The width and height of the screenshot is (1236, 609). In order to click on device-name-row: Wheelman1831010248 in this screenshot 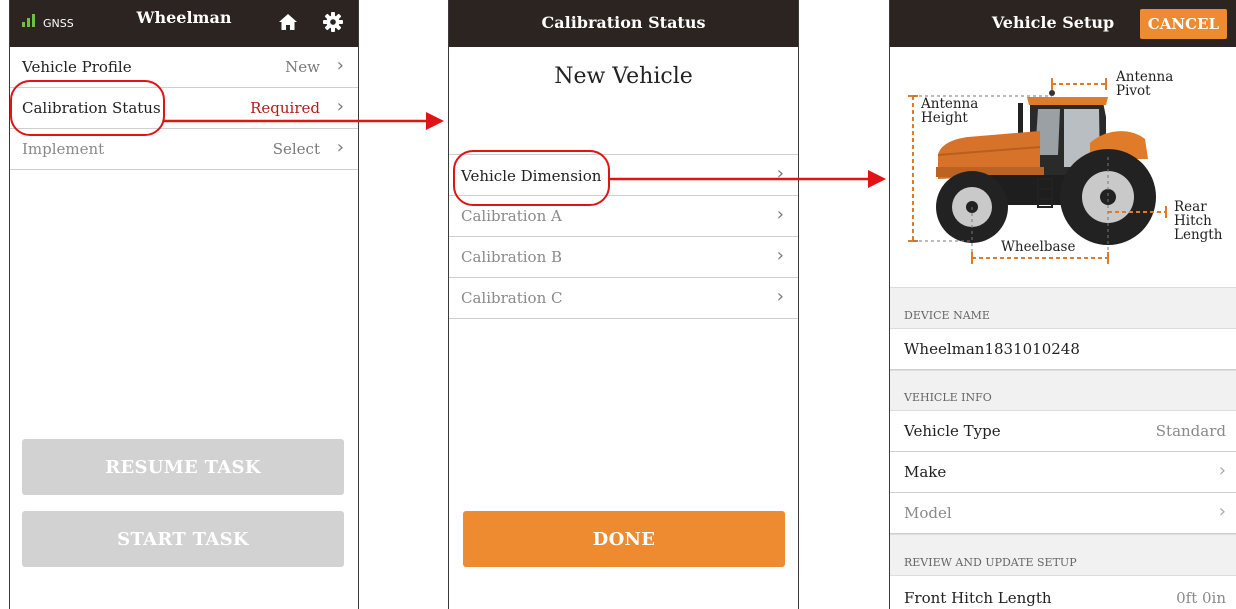, I will do `click(1063, 349)`.